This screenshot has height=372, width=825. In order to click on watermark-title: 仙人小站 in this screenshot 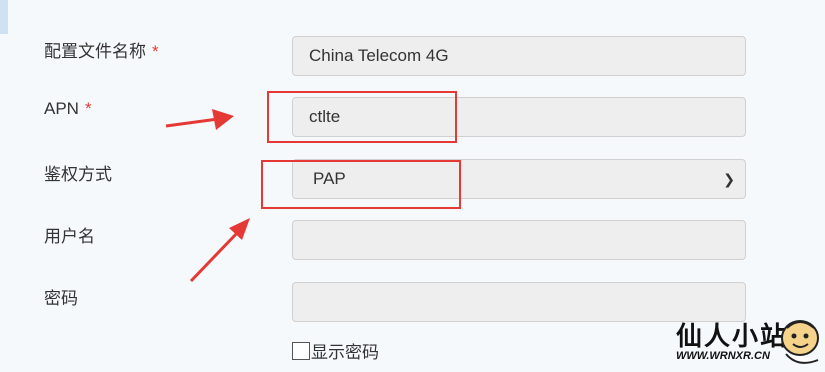, I will do `click(732, 336)`.